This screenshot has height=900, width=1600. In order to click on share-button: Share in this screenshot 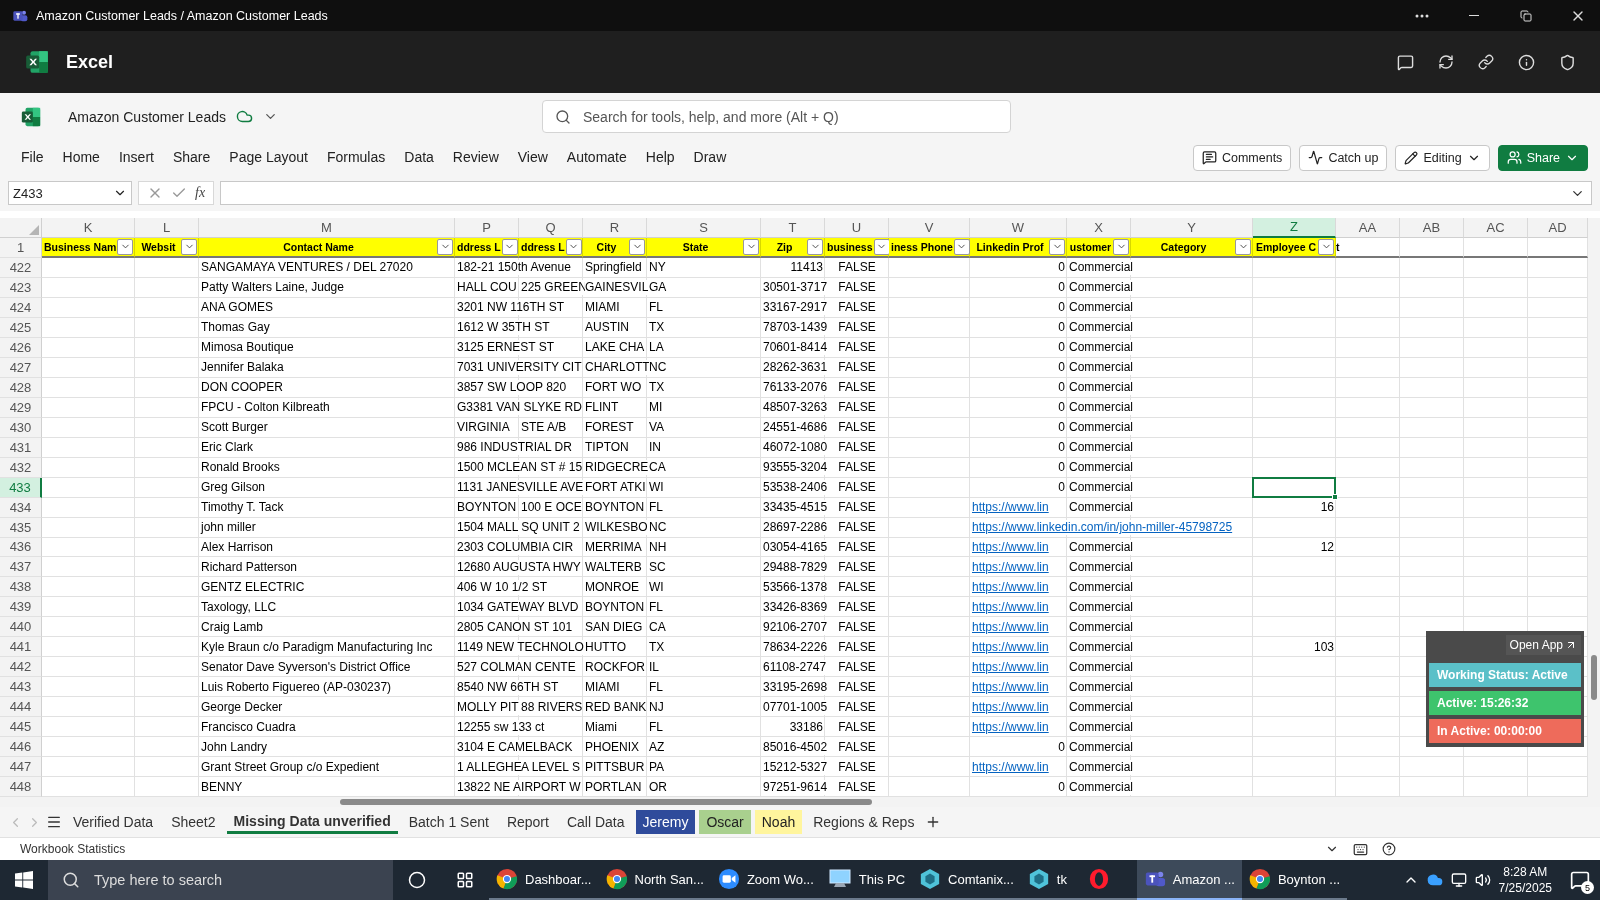, I will do `click(1542, 157)`.